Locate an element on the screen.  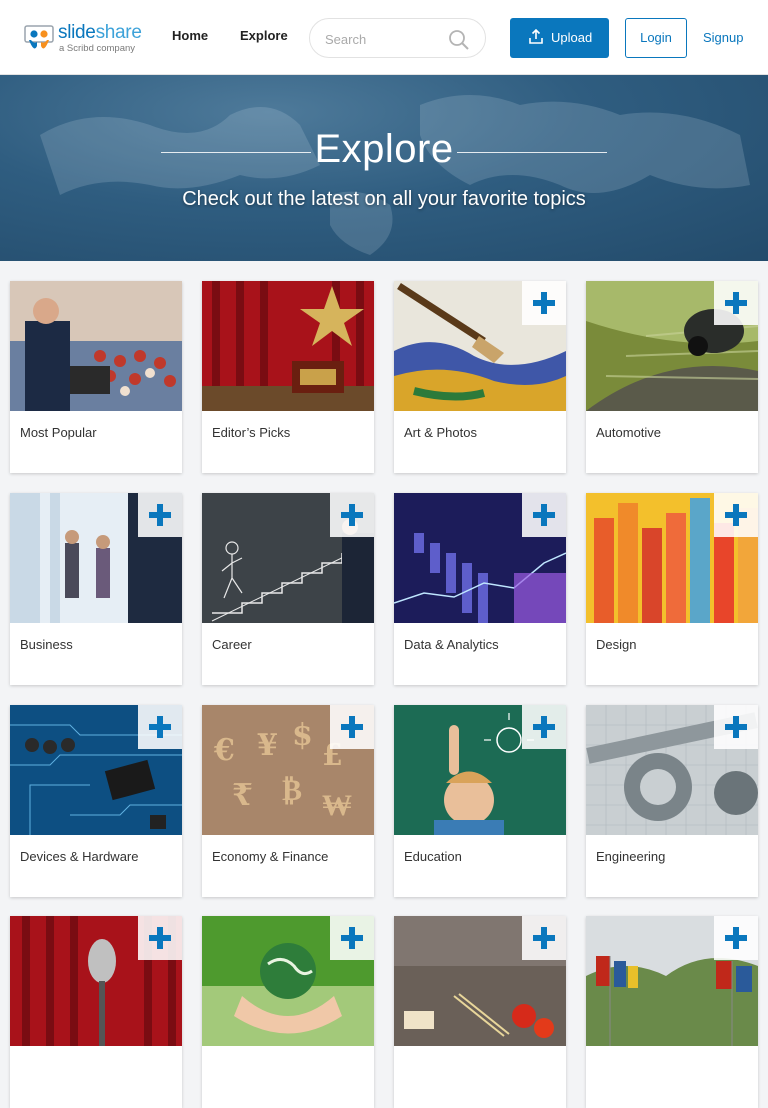
upload-icon is located at coordinates (536, 36).